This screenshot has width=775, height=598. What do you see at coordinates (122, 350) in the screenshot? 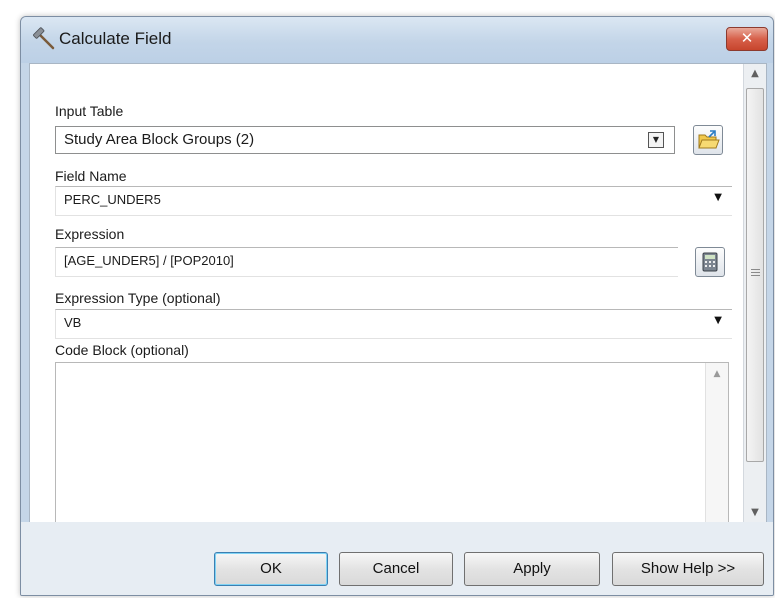
I see `code-block-label: Code Block (optional)` at bounding box center [122, 350].